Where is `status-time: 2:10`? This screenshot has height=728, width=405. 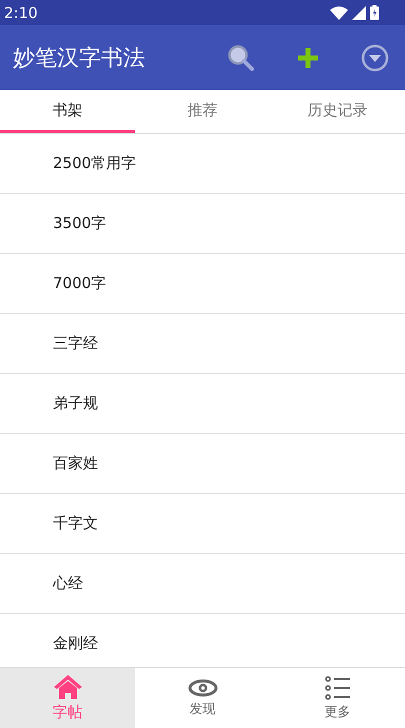
status-time: 2:10 is located at coordinates (21, 13).